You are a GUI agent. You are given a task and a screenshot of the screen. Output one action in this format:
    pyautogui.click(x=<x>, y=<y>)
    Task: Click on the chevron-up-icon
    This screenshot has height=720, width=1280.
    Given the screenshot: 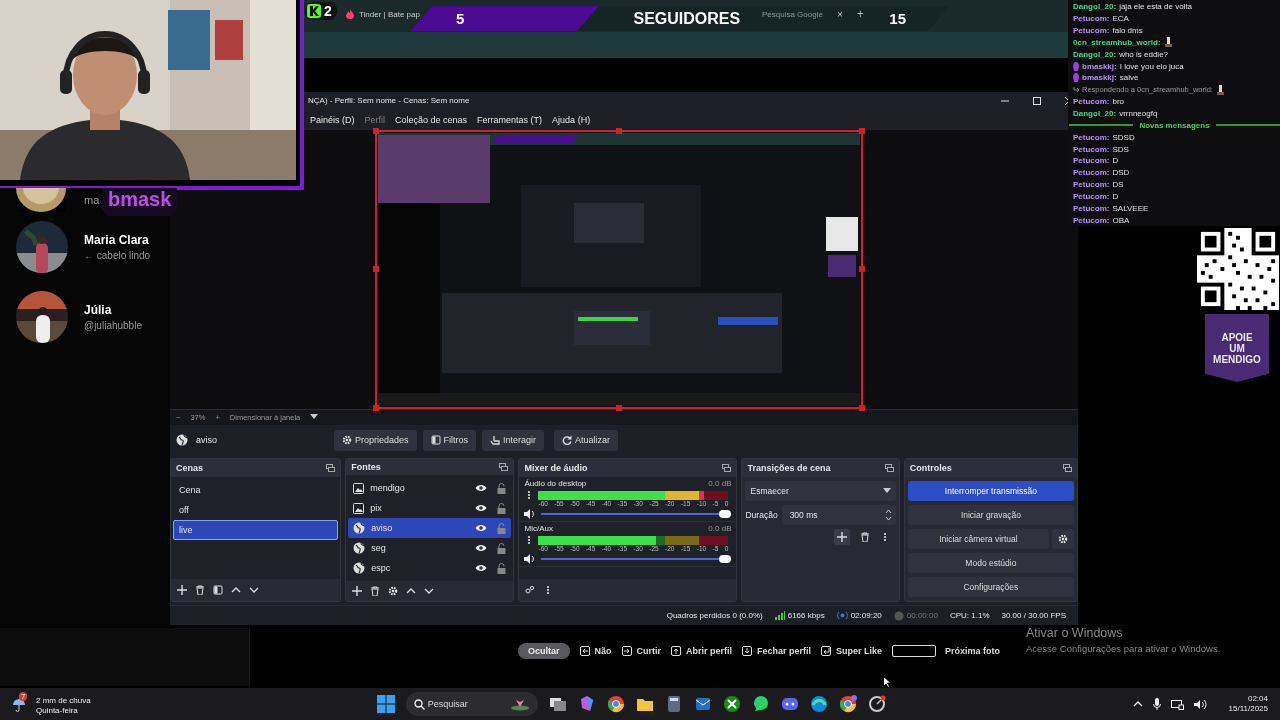 What is the action you would take?
    pyautogui.click(x=1137, y=704)
    